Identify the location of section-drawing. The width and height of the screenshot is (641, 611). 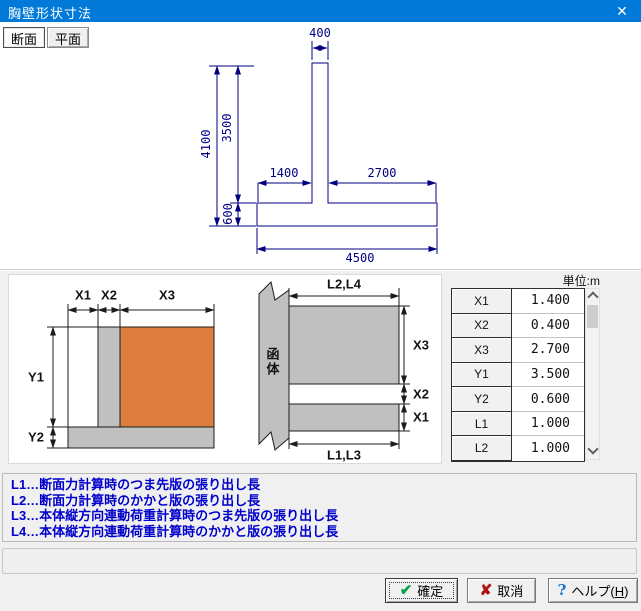
(323, 147).